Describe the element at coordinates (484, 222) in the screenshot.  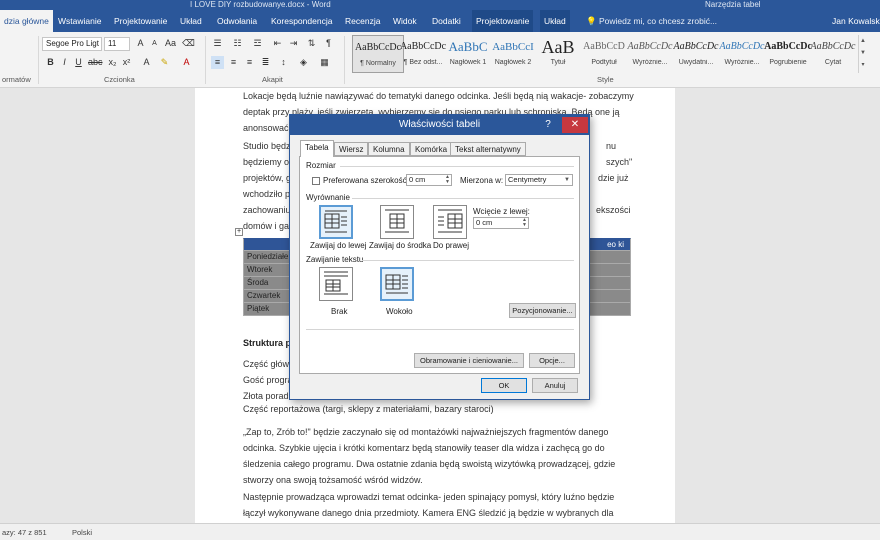
I see `indent-left-value: 0 cm` at that location.